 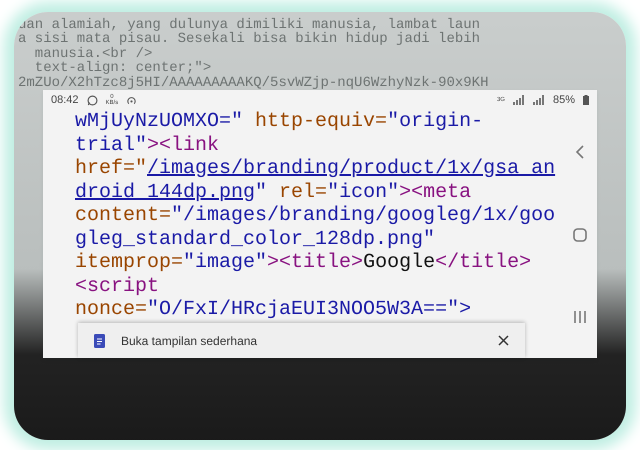 What do you see at coordinates (225, 262) in the screenshot?
I see `code-token: "image"` at bounding box center [225, 262].